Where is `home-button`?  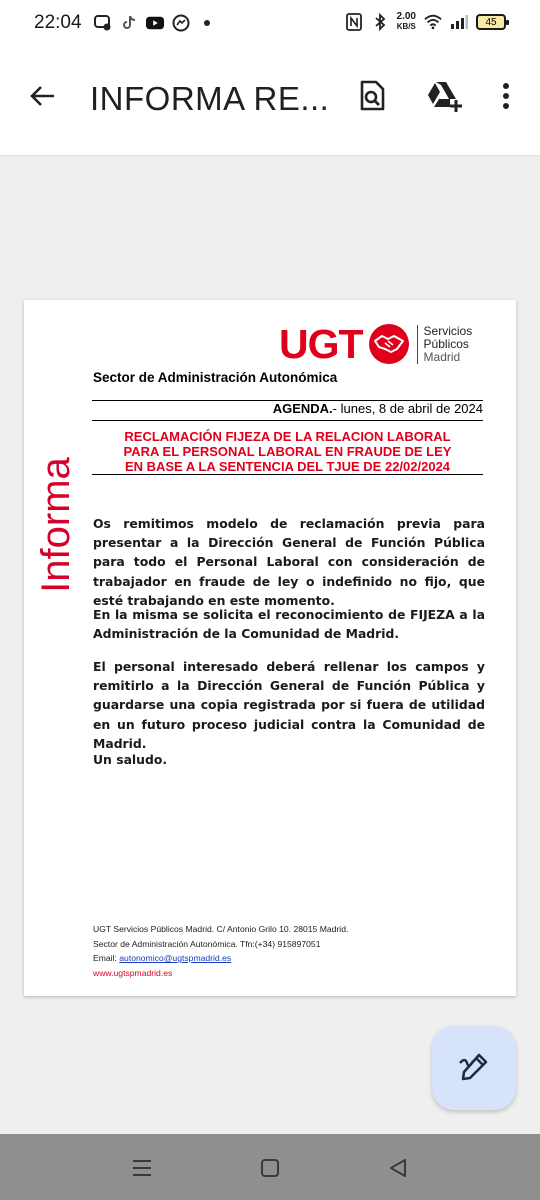 home-button is located at coordinates (270, 1168).